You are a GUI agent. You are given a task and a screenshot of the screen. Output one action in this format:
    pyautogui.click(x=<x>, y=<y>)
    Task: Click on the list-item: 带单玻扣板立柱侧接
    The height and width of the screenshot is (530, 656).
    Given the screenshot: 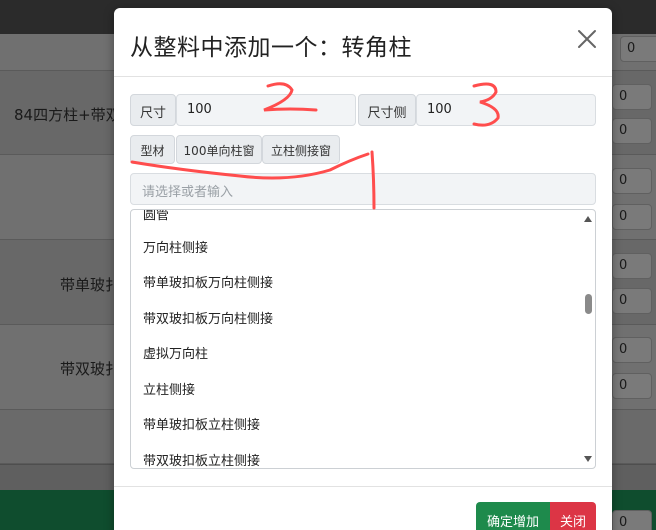 What is the action you would take?
    pyautogui.click(x=201, y=423)
    